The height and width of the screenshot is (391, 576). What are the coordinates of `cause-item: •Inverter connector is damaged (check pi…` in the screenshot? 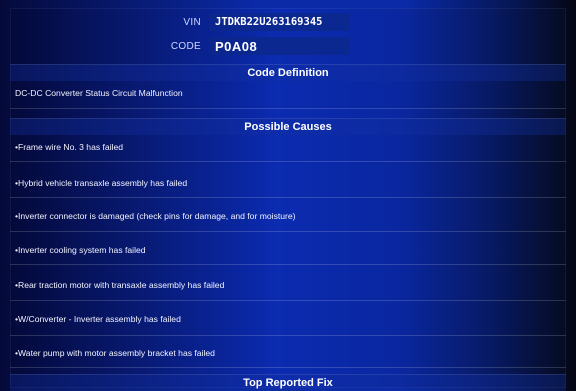 It's located at (155, 216).